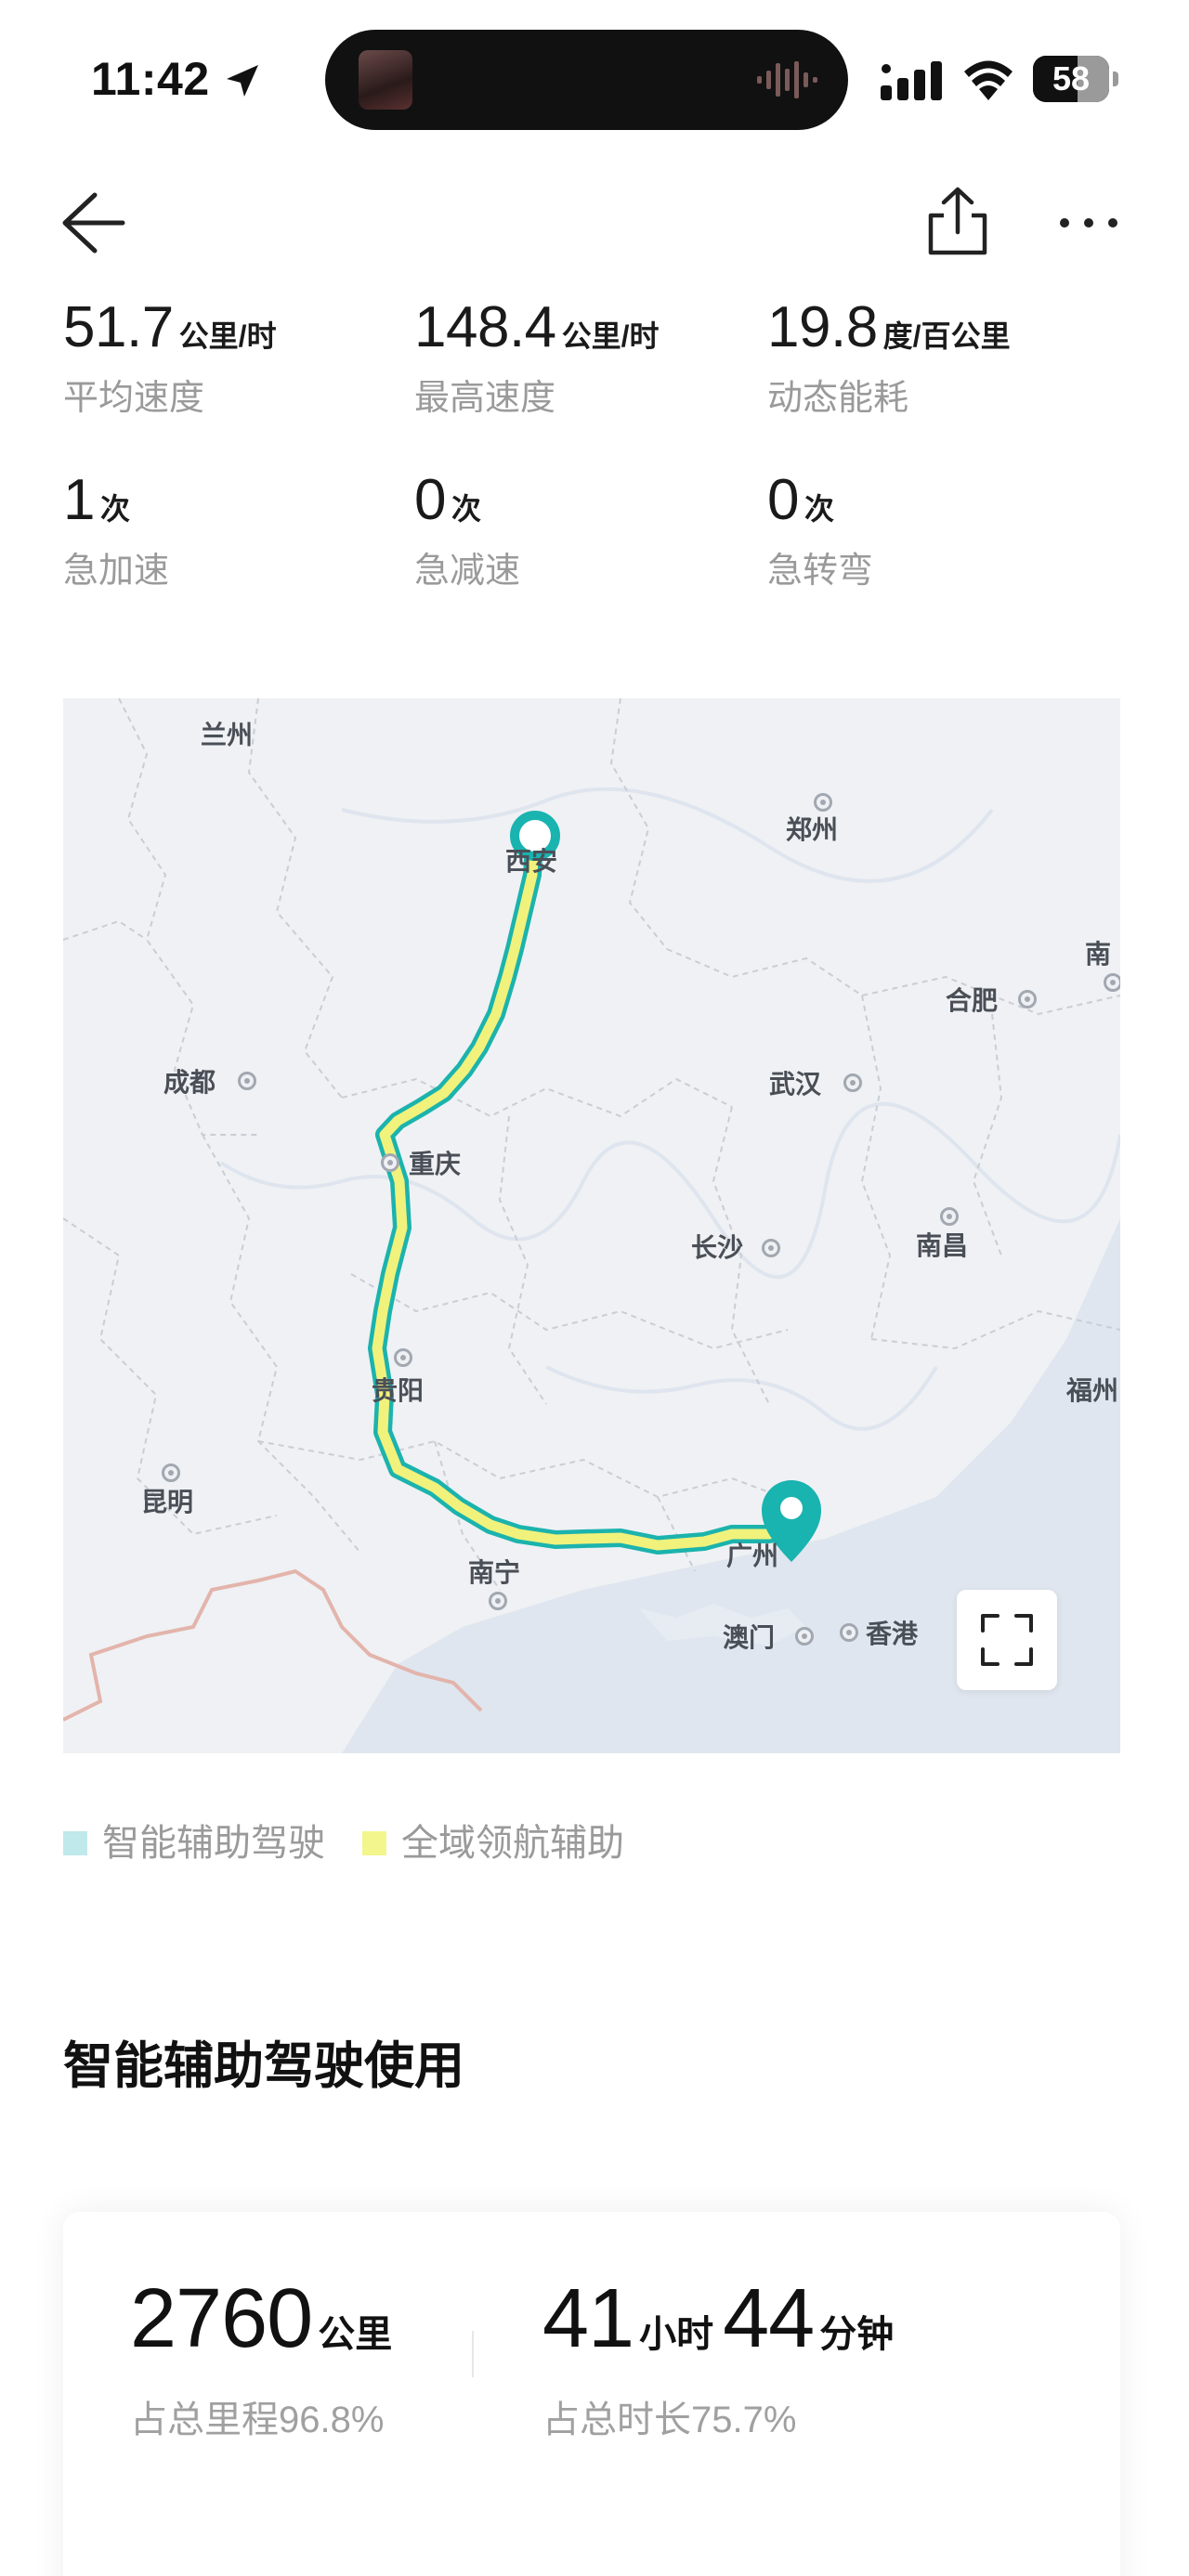 The image size is (1189, 2576). I want to click on city-label-fuzhou: 福州, so click(1092, 1390).